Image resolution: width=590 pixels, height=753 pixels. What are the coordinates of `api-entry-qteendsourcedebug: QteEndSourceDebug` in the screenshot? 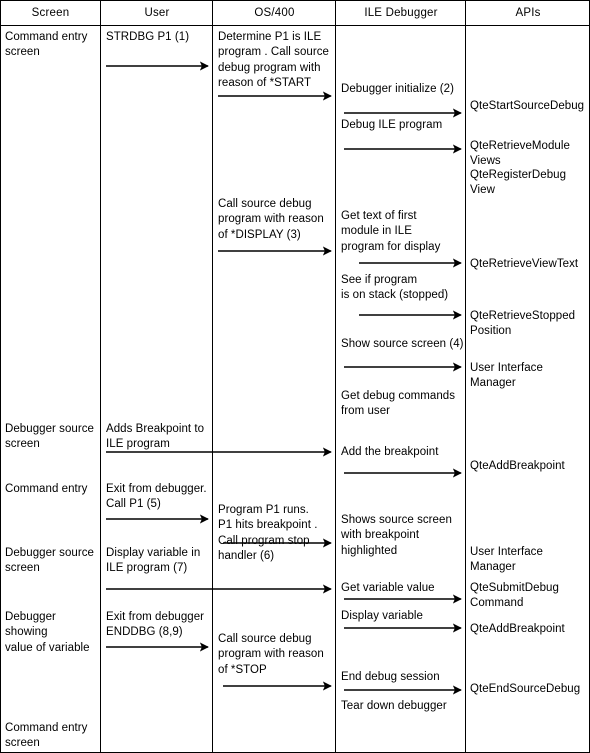 It's located at (525, 689).